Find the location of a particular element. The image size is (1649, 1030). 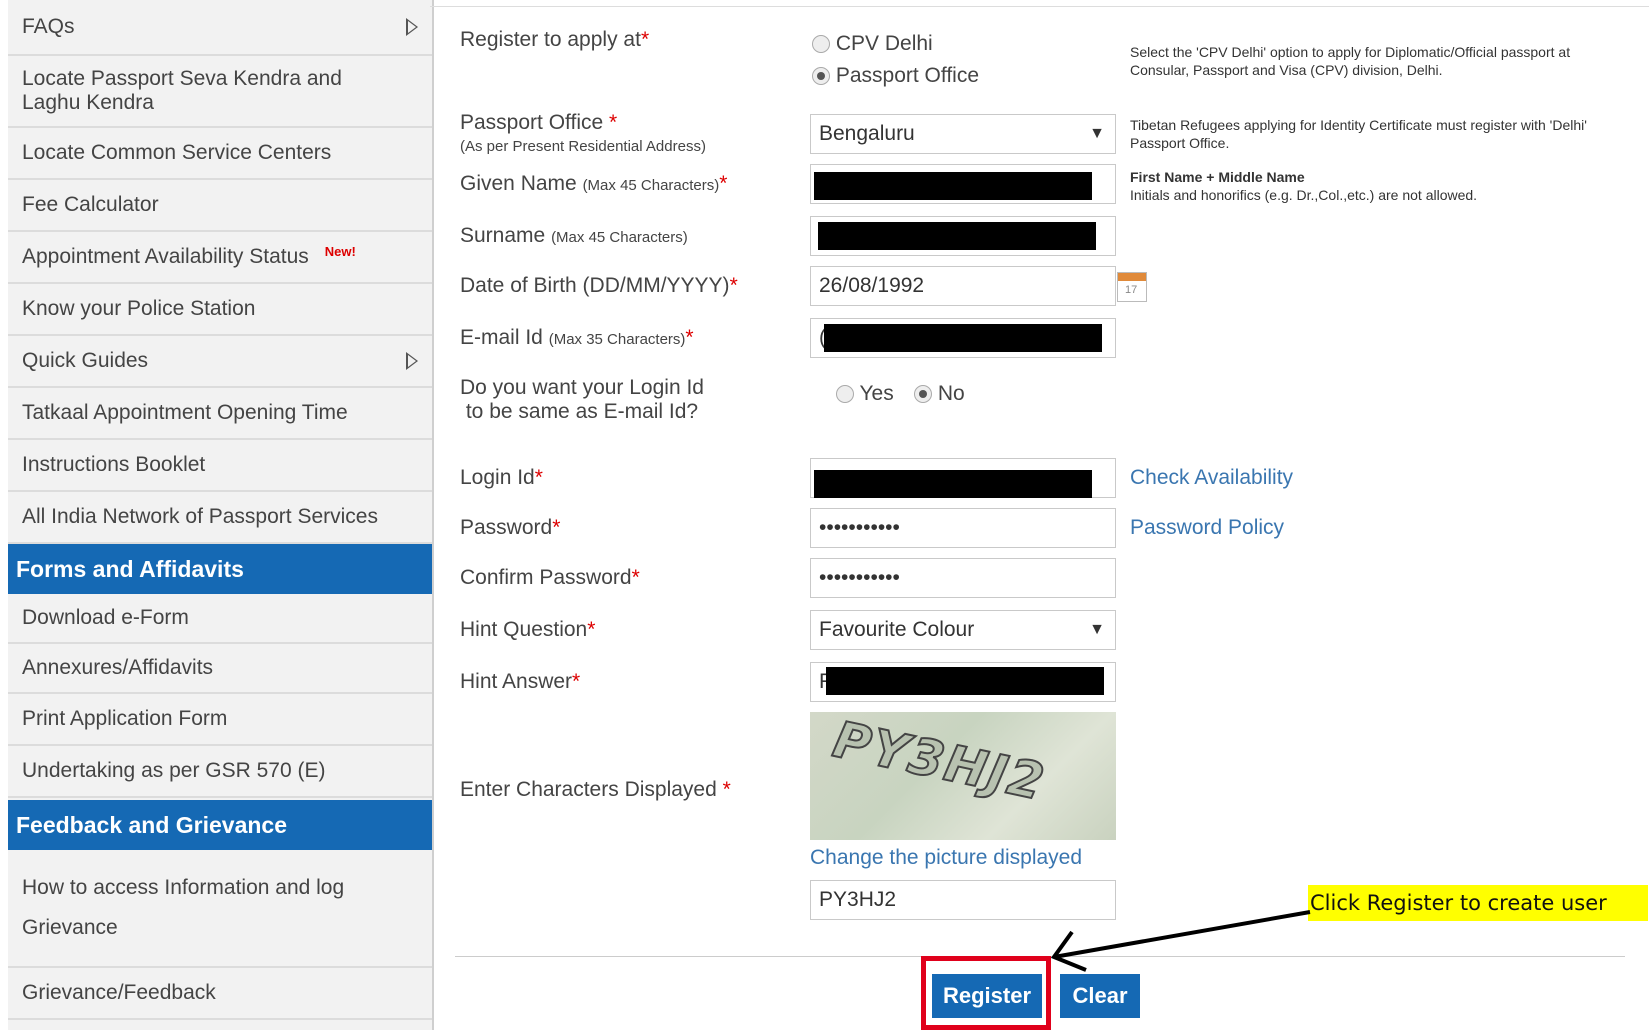

radio-login-yes: Yes is located at coordinates (865, 394).